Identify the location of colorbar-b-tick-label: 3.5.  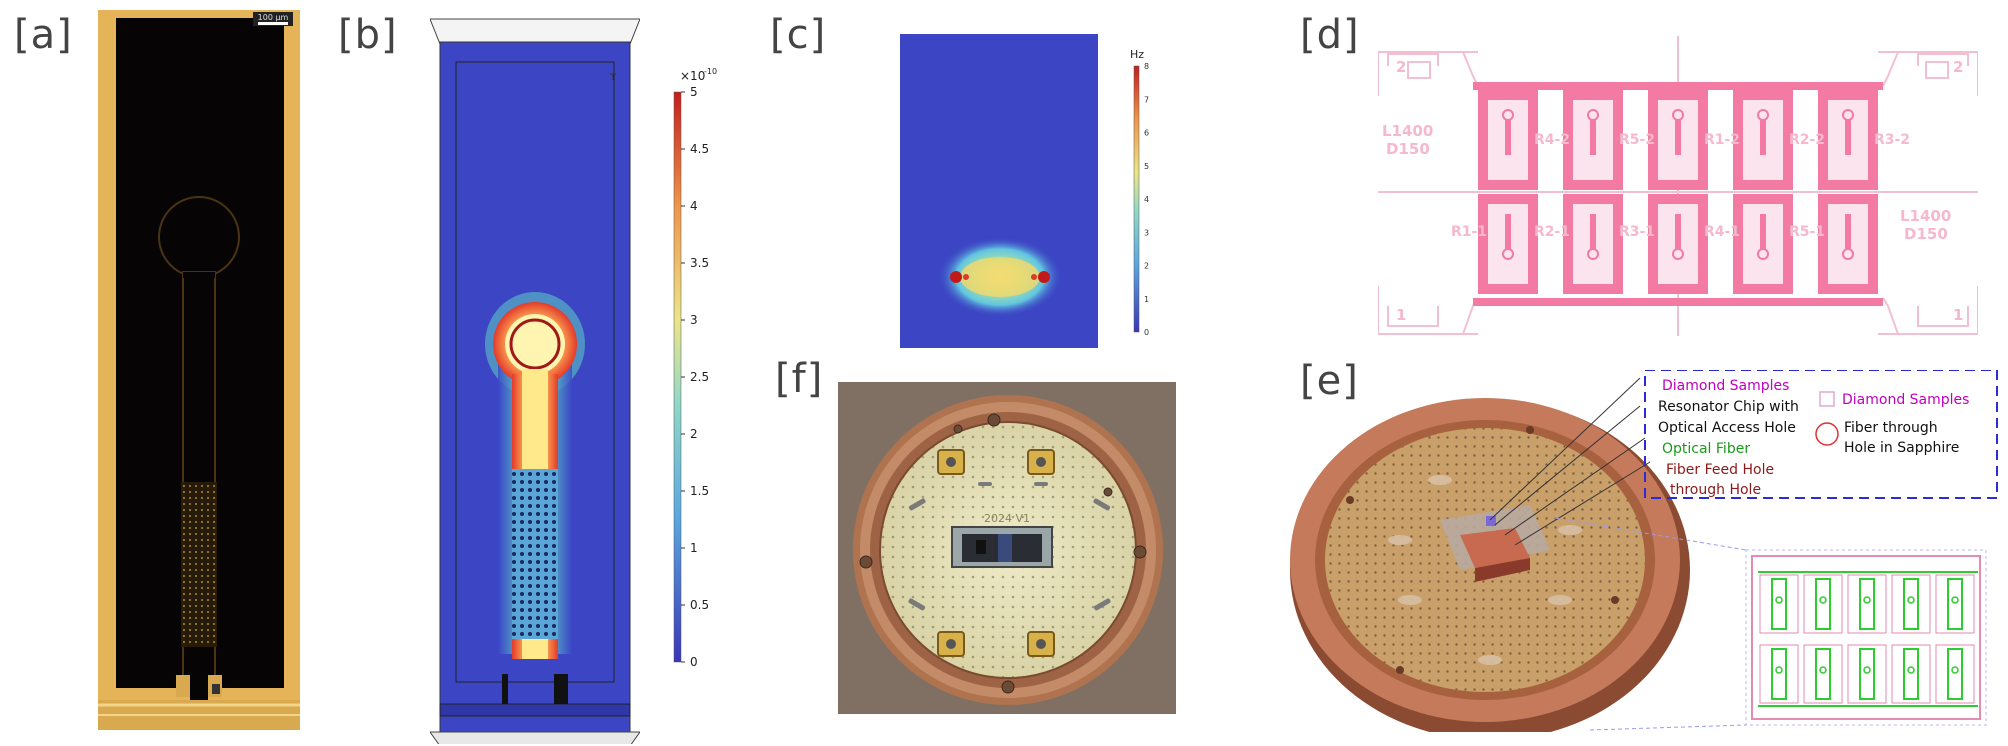
(699, 263).